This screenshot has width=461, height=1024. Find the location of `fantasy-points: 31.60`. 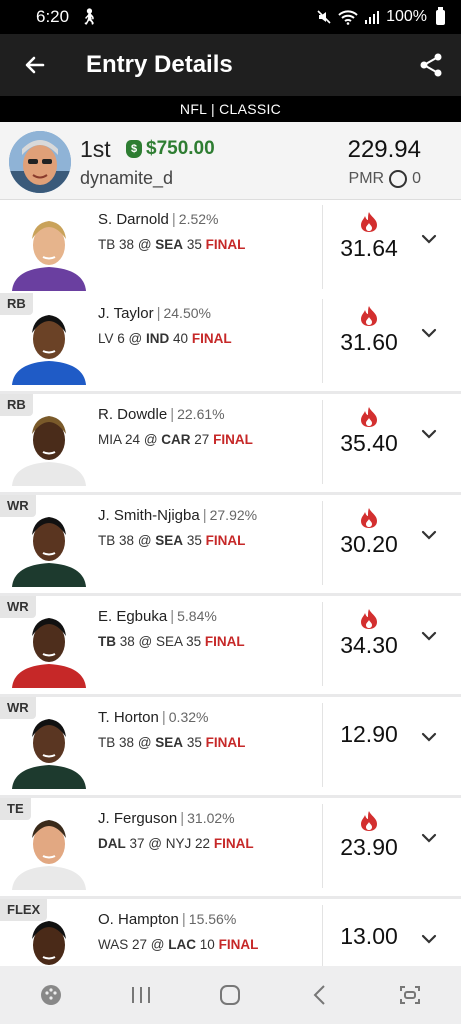

fantasy-points: 31.60 is located at coordinates (369, 342).